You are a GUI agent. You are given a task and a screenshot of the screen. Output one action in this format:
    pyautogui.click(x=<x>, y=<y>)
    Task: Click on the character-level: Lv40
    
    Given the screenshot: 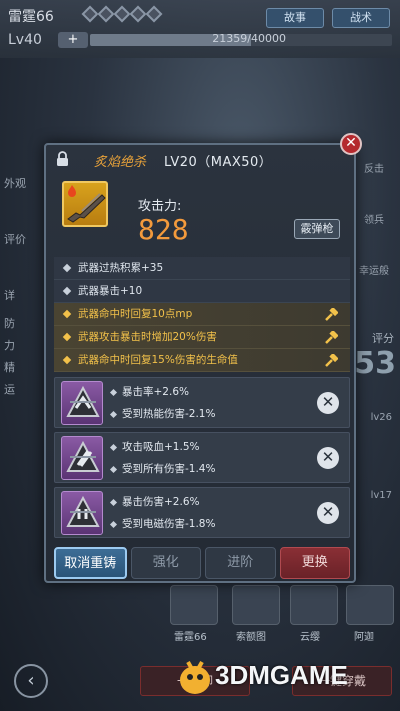 What is the action you would take?
    pyautogui.click(x=25, y=40)
    